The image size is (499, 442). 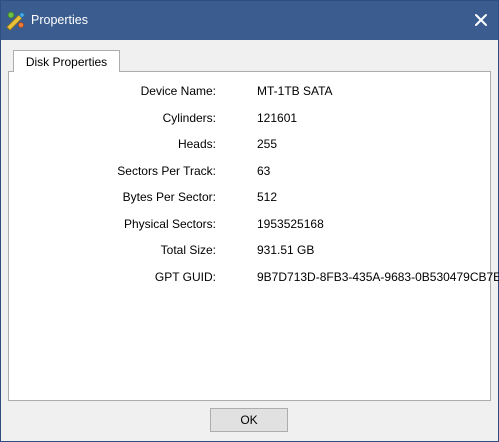 I want to click on property-row-bytes-per-sector: Bytes Per Sector: 512, so click(x=250, y=198).